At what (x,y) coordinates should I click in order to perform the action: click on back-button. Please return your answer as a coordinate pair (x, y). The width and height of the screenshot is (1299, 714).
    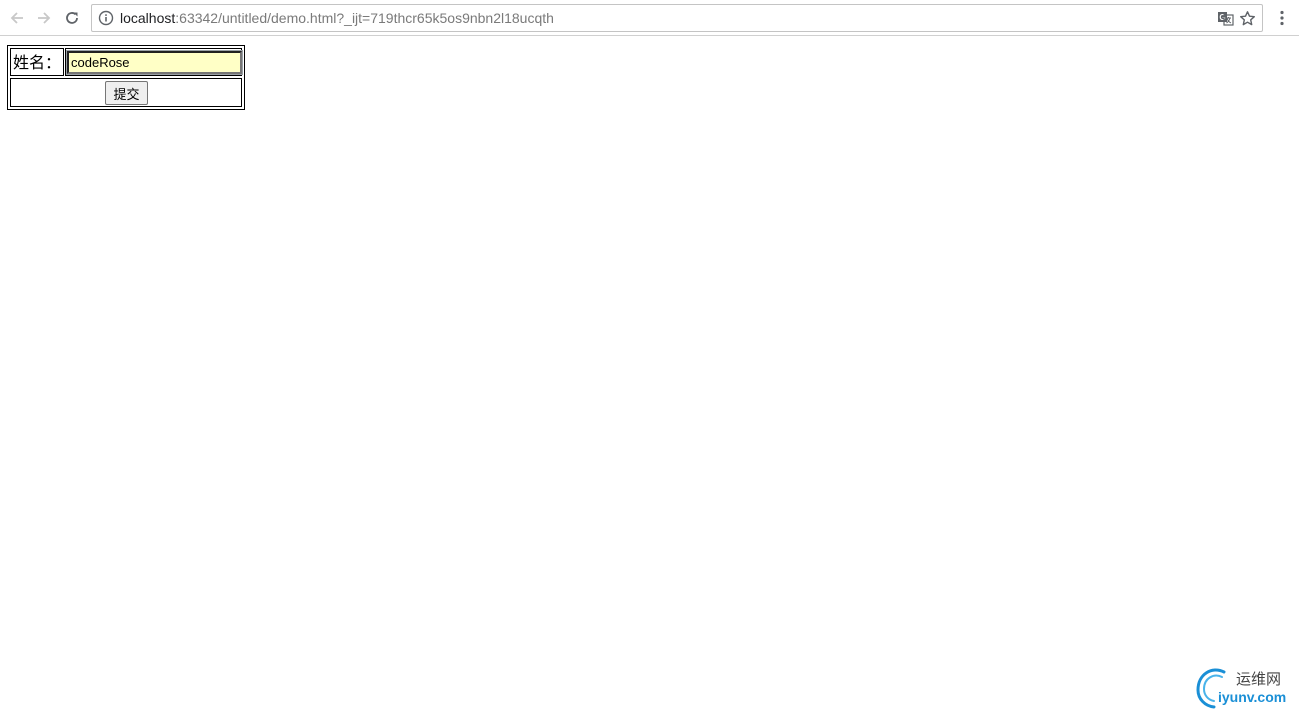
    Looking at the image, I should click on (17, 18).